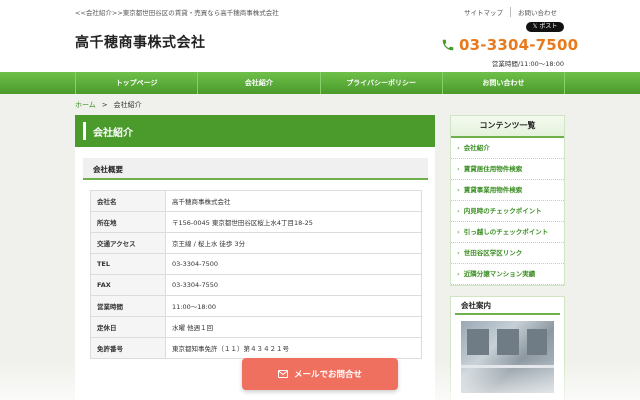  I want to click on phone-icon, so click(448, 45).